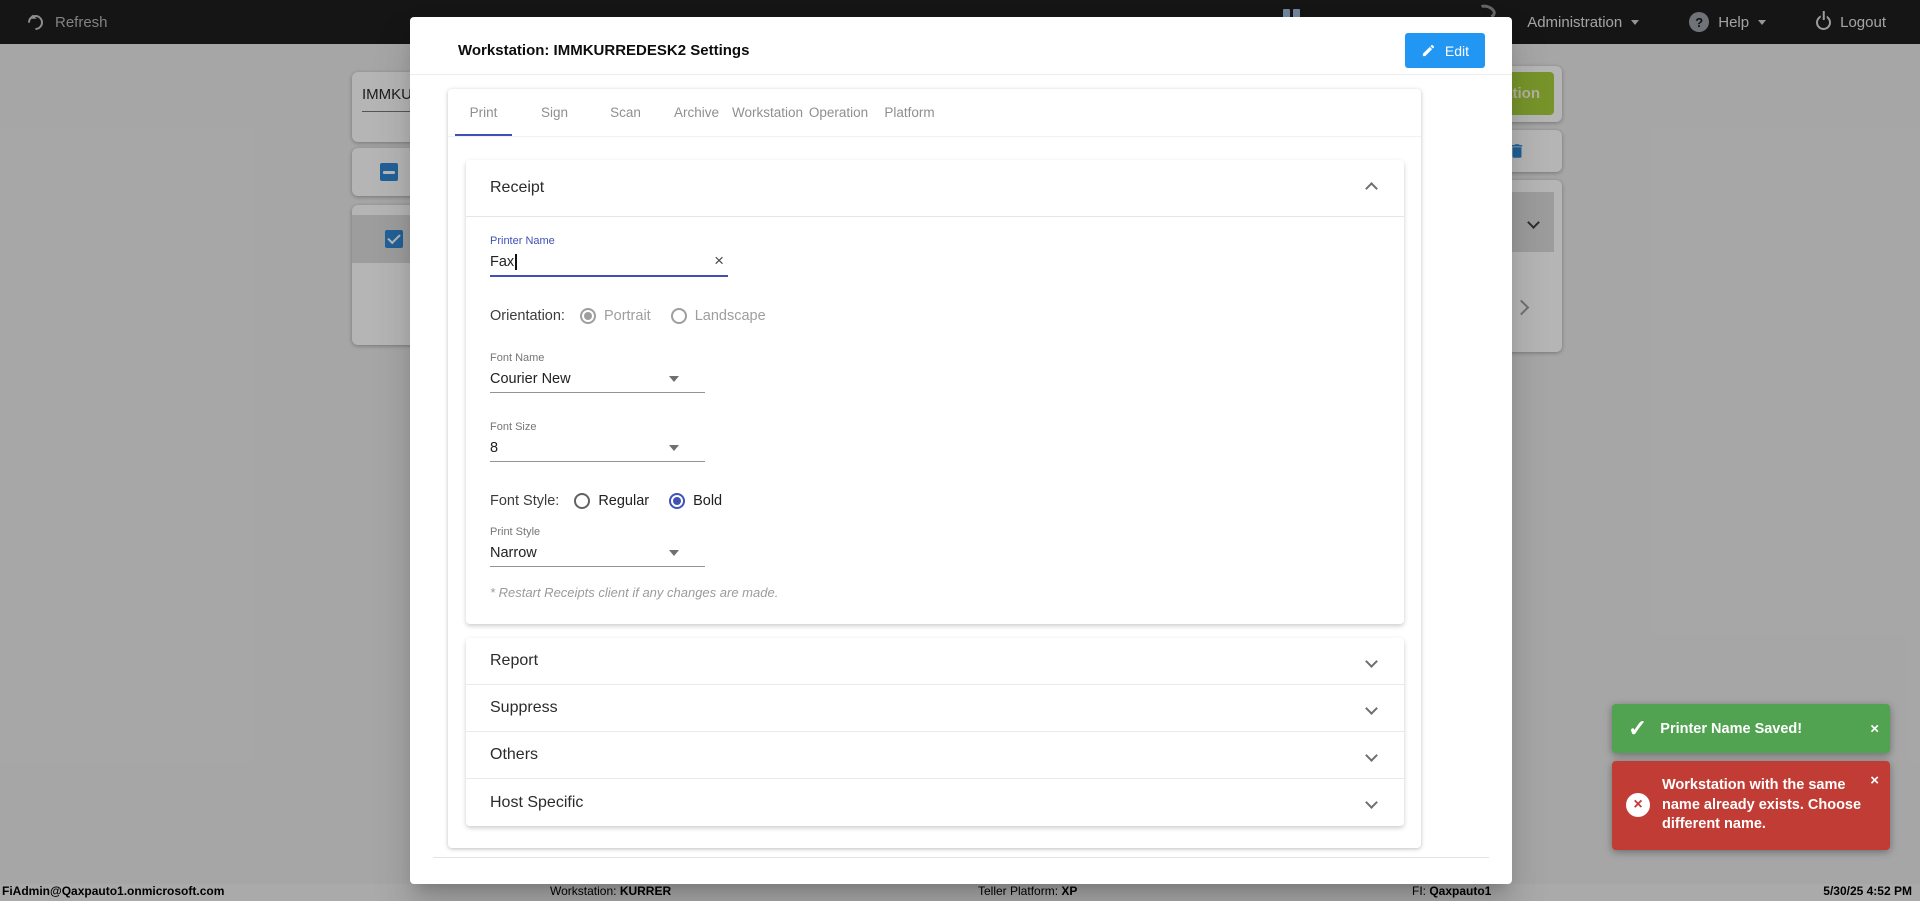 The image size is (1920, 901). What do you see at coordinates (604, 50) in the screenshot?
I see `dialog-title: Workstation: IMMKURREDESK2 Settings` at bounding box center [604, 50].